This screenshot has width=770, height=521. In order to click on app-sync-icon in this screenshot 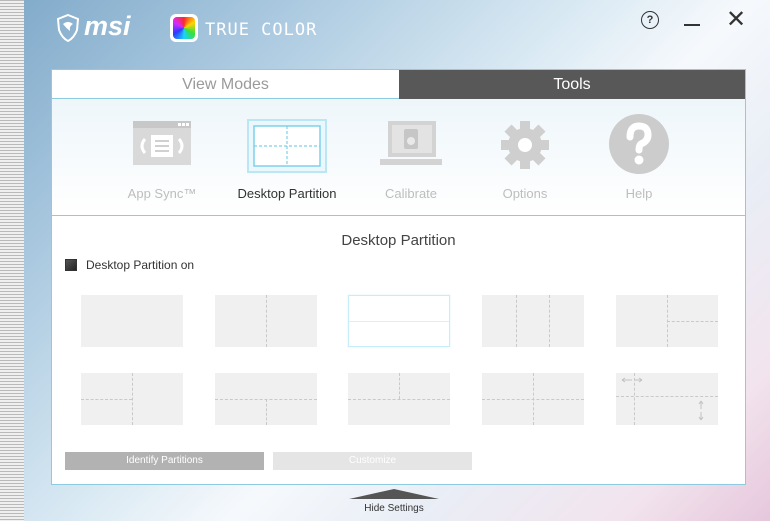, I will do `click(162, 143)`.